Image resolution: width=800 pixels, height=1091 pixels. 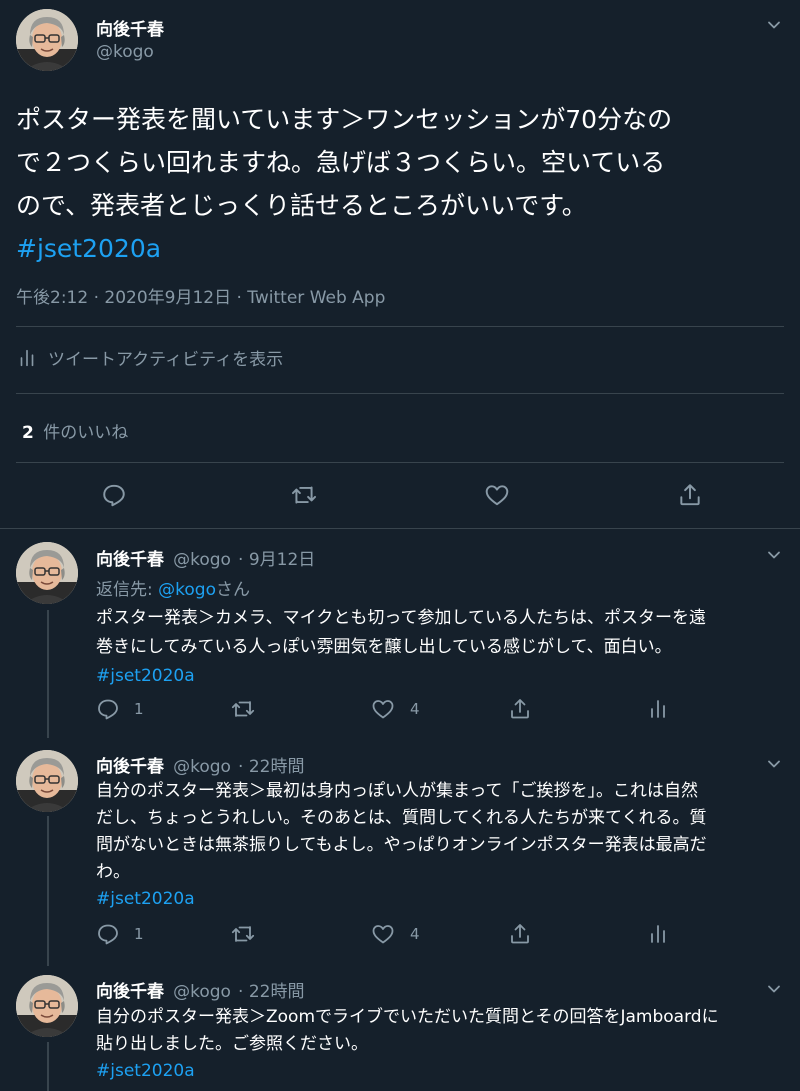 I want to click on tweet-text-line: 巻きにしてみている人っぽい雰囲気を醸し出している感じがして、面白い。, so click(x=384, y=647).